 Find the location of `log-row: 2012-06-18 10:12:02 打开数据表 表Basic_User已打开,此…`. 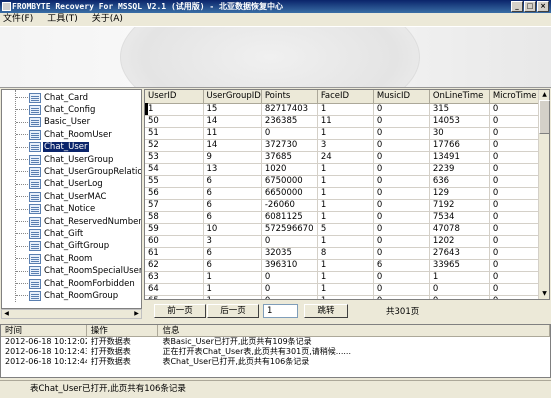

log-row: 2012-06-18 10:12:02 打开数据表 表Basic_User已打开,此… is located at coordinates (275, 342).